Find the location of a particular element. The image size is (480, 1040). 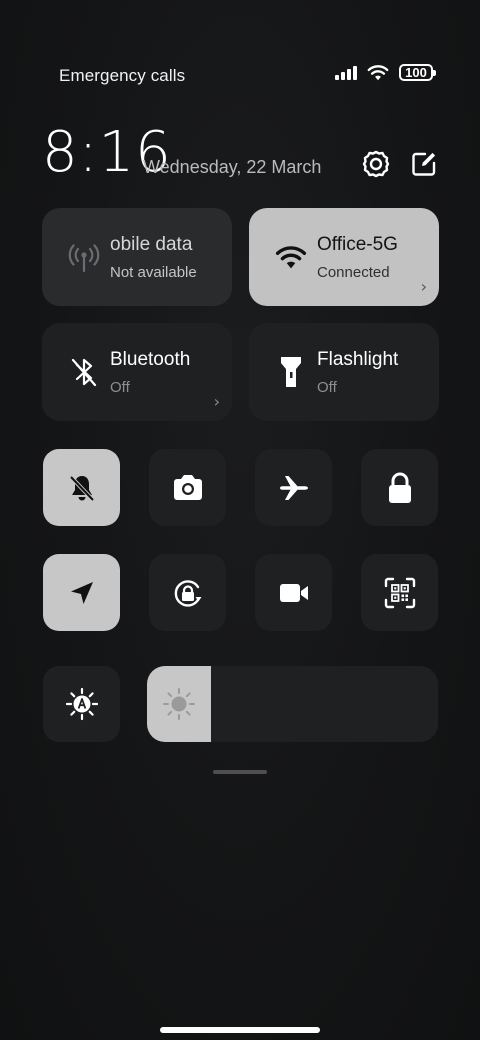

flashlight-icon is located at coordinates (291, 372).